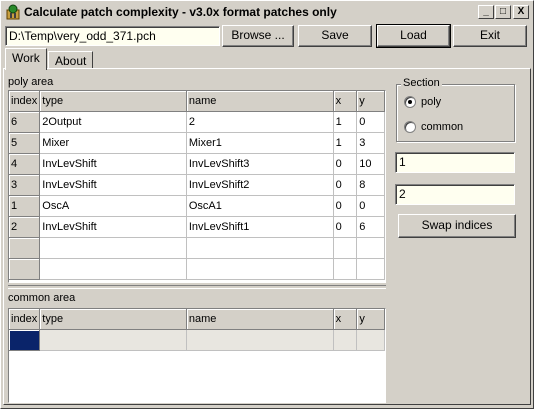 This screenshot has width=534, height=409. I want to click on first-index-field: 1, so click(455, 162).